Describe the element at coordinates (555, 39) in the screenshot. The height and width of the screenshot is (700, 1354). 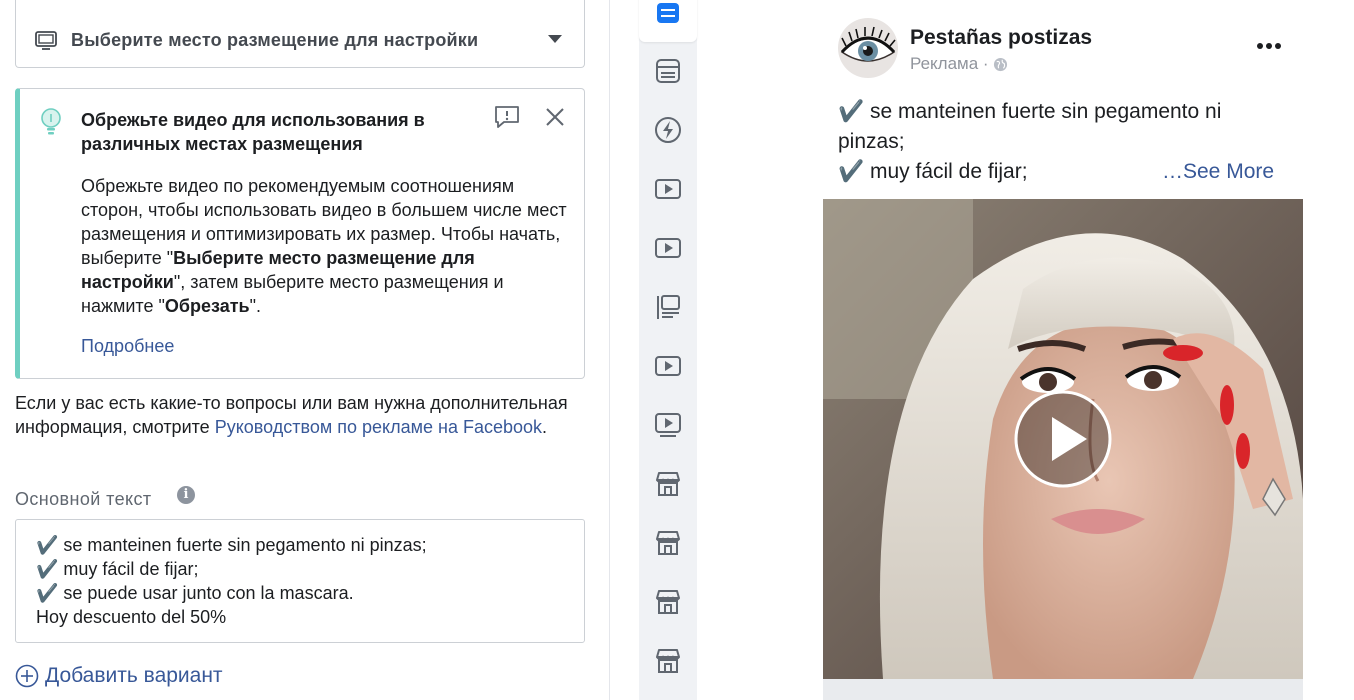
I see `chevron-down-icon` at that location.